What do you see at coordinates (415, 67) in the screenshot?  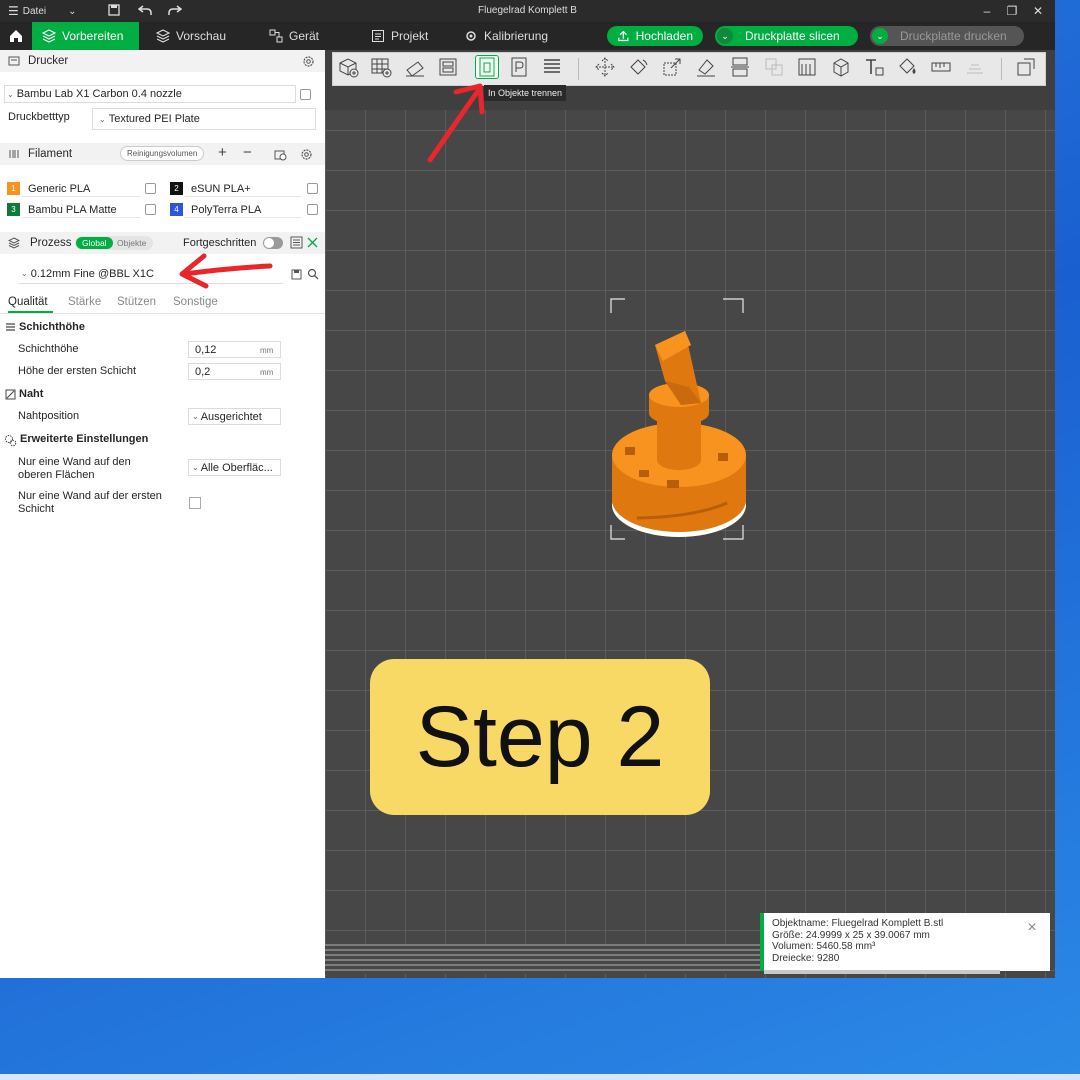 I see `auto-orient-icon` at bounding box center [415, 67].